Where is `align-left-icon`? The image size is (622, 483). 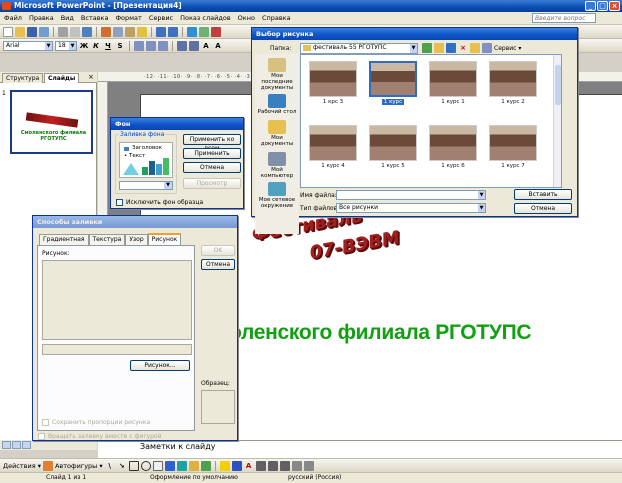 align-left-icon is located at coordinates (139, 45).